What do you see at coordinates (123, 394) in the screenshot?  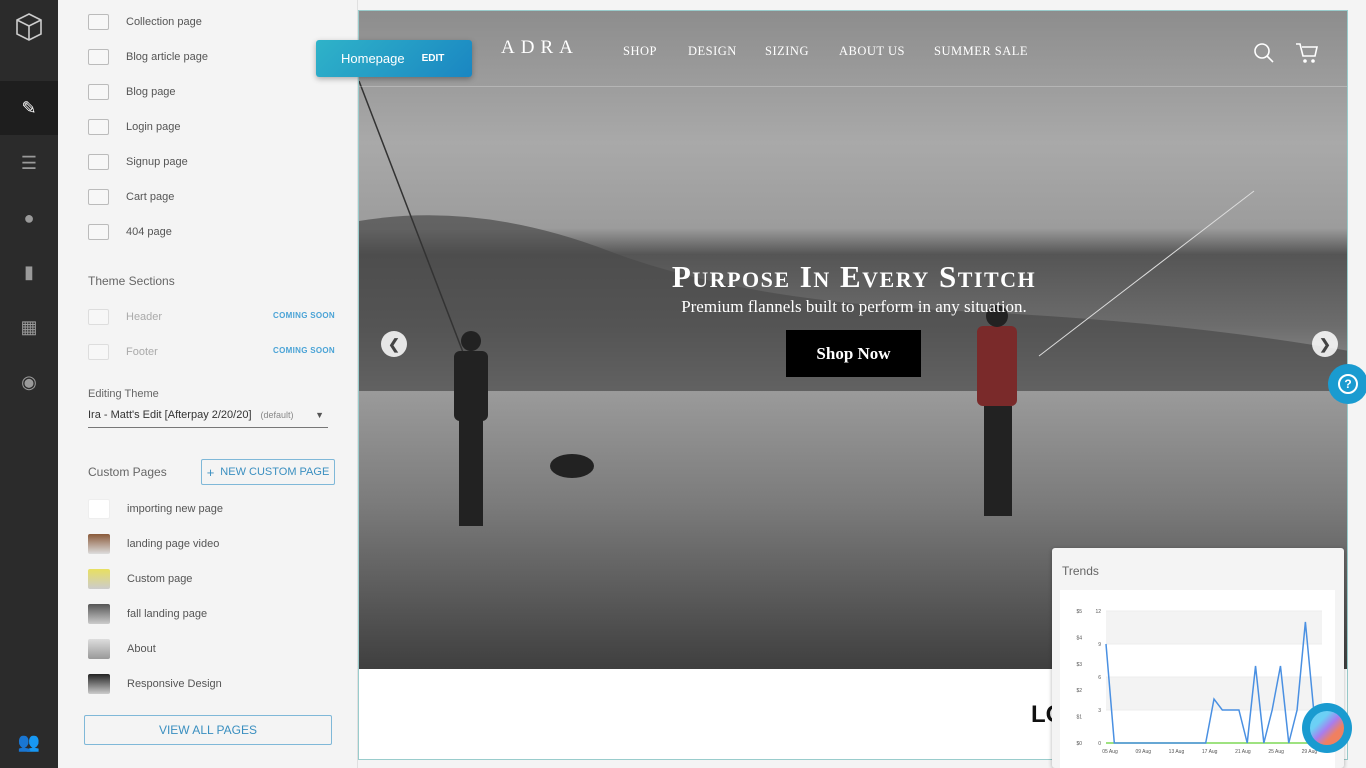 I see `editing-theme-label: Editing Theme` at bounding box center [123, 394].